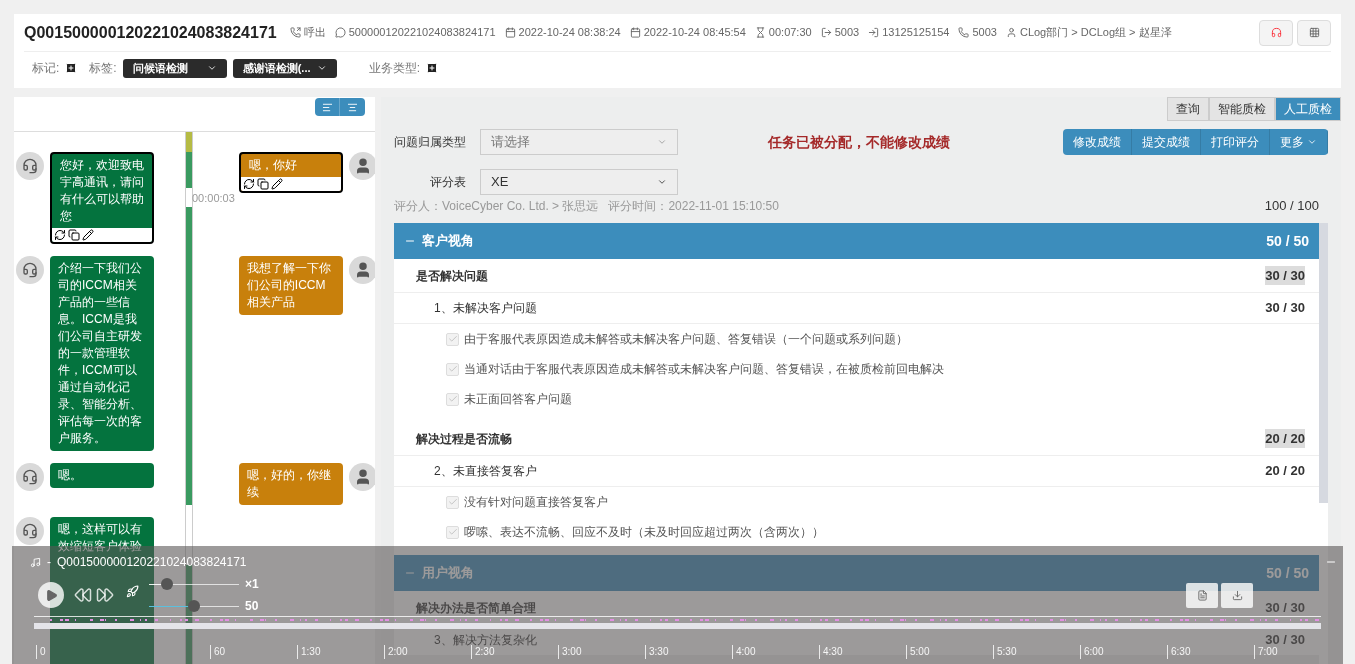 This screenshot has width=1355, height=664. What do you see at coordinates (518, 399) in the screenshot?
I see `check-label: 未正面回答客户问题` at bounding box center [518, 399].